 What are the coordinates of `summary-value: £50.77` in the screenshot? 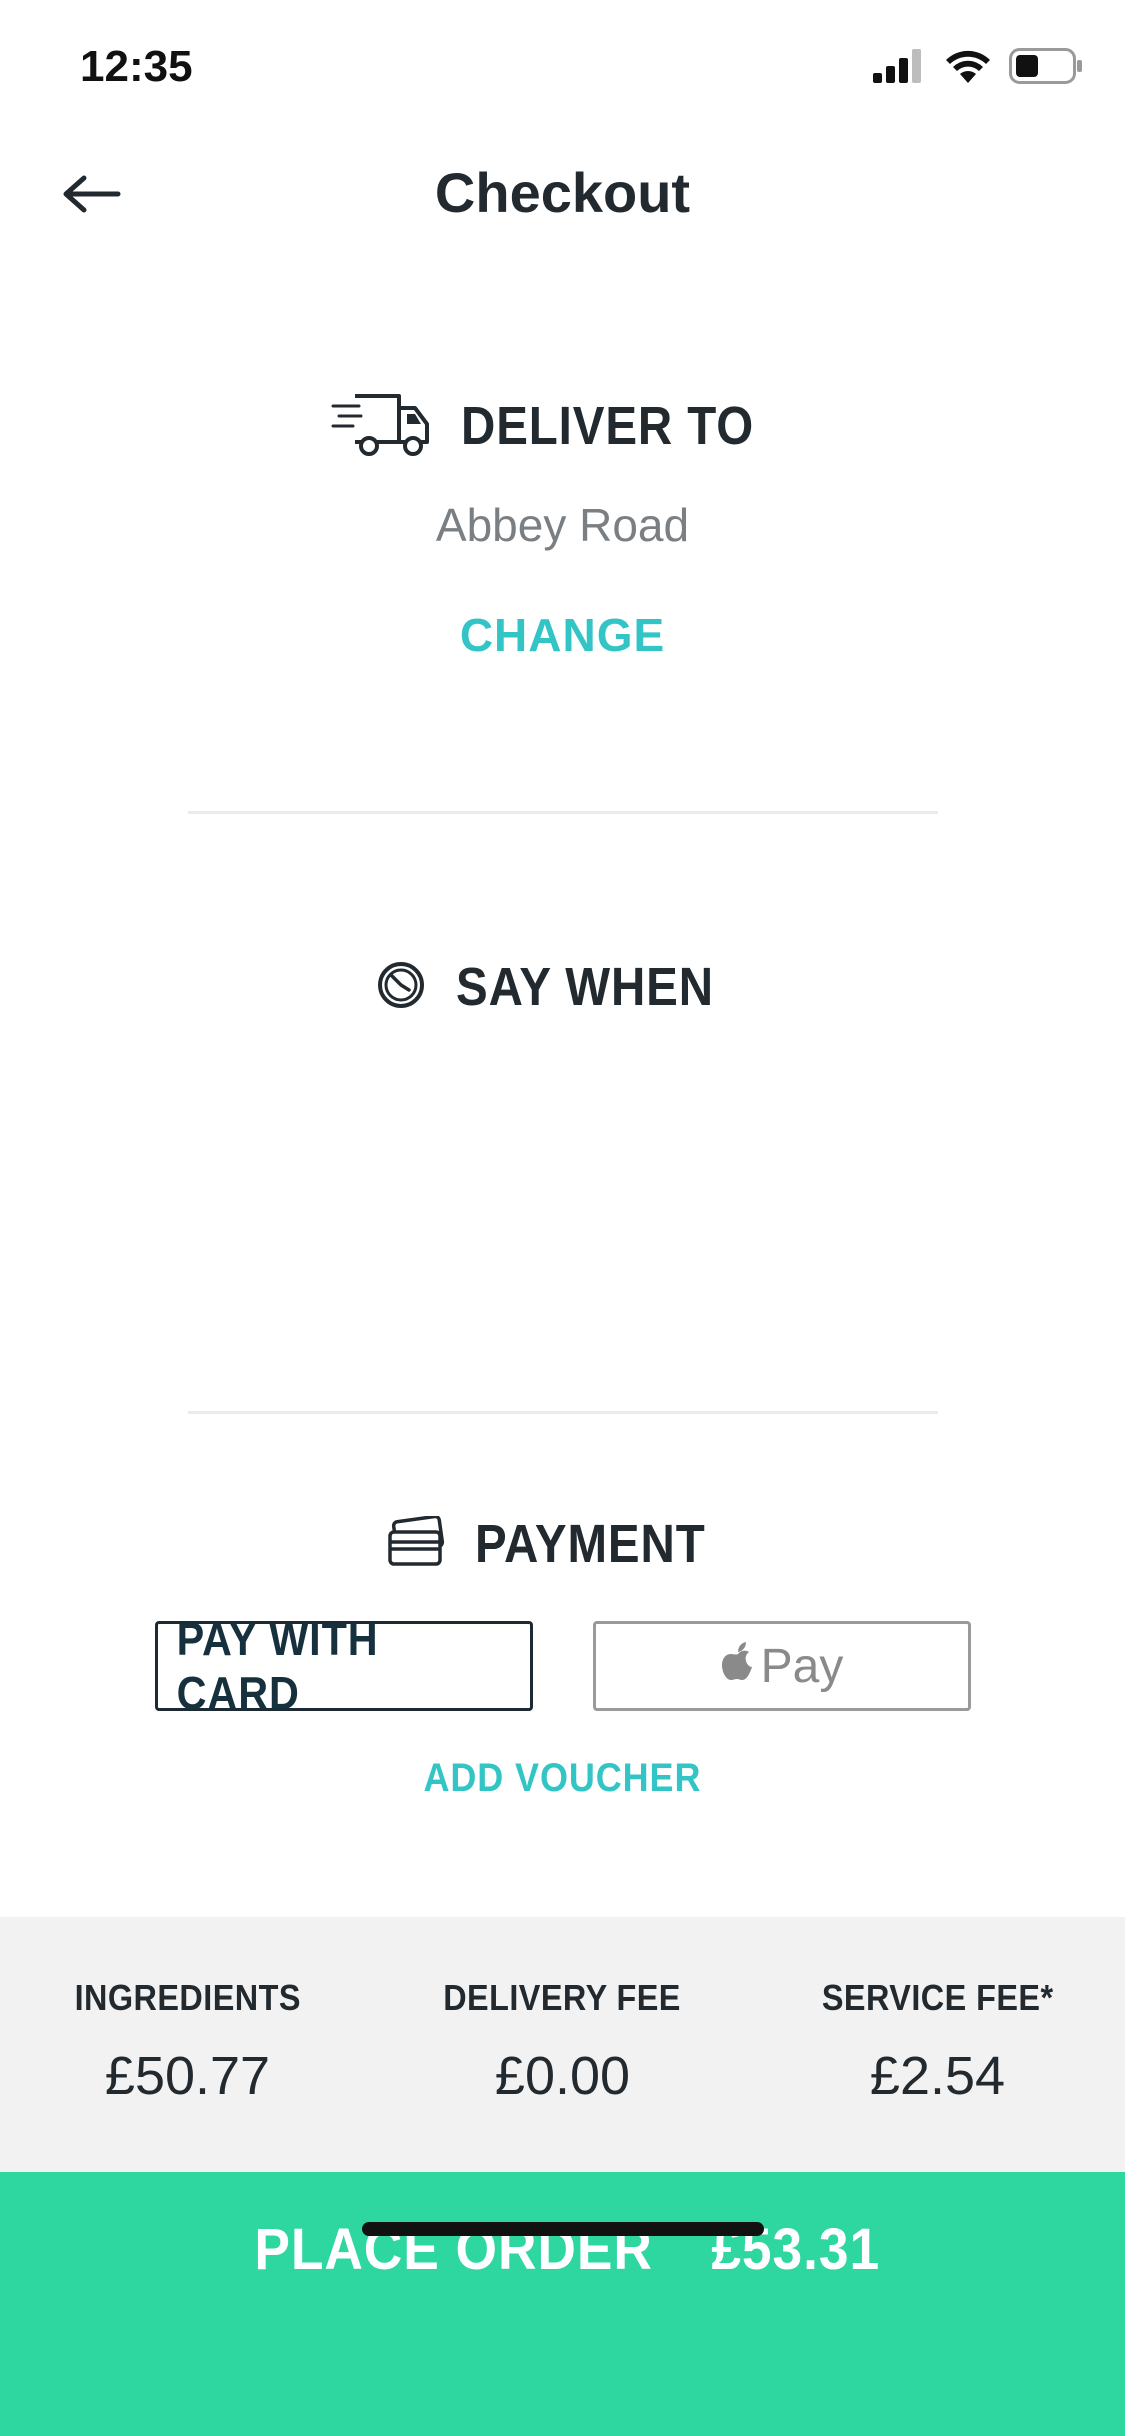 It's located at (187, 2076).